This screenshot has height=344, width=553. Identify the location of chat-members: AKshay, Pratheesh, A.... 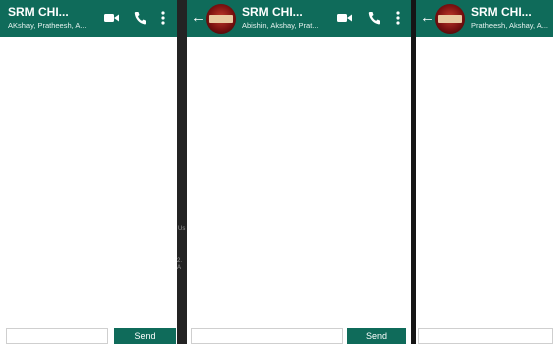
(47, 25).